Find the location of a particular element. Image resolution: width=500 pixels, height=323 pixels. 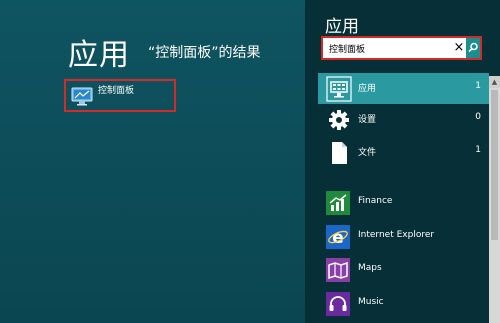

result-item-control-panel: 控制面板 is located at coordinates (120, 95).